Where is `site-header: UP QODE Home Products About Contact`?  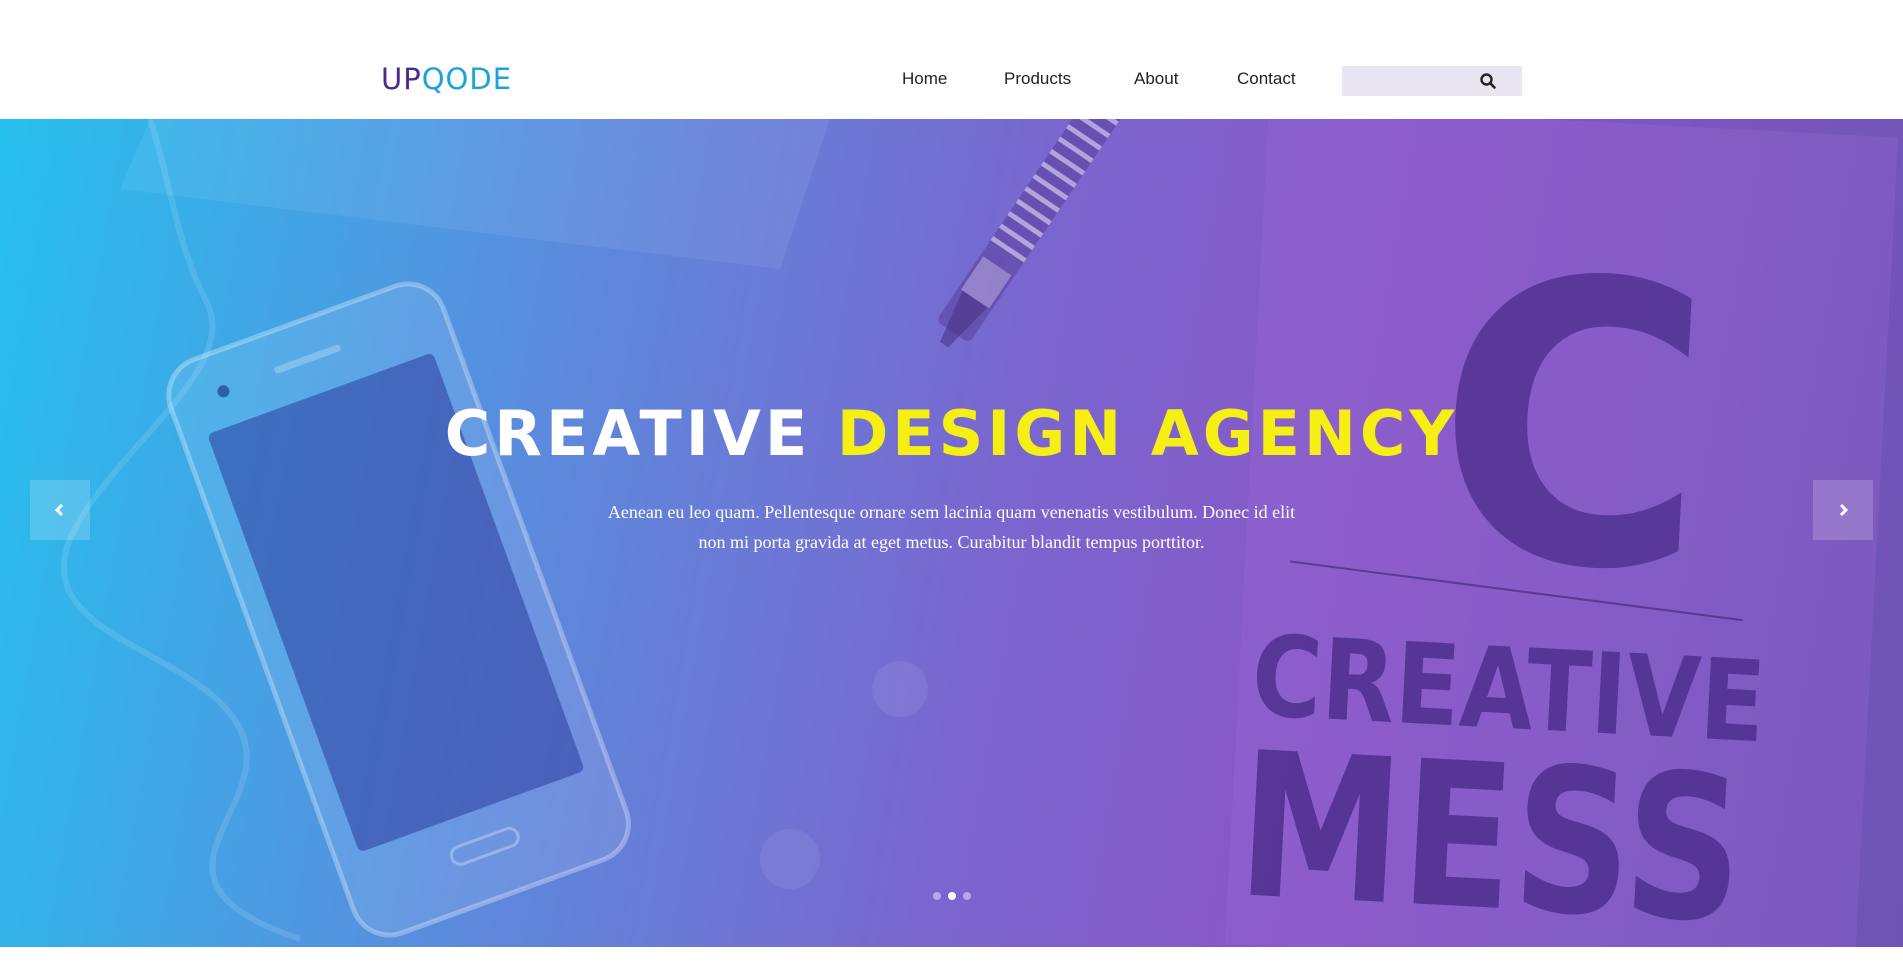 site-header: UP QODE Home Products About Contact is located at coordinates (951, 59).